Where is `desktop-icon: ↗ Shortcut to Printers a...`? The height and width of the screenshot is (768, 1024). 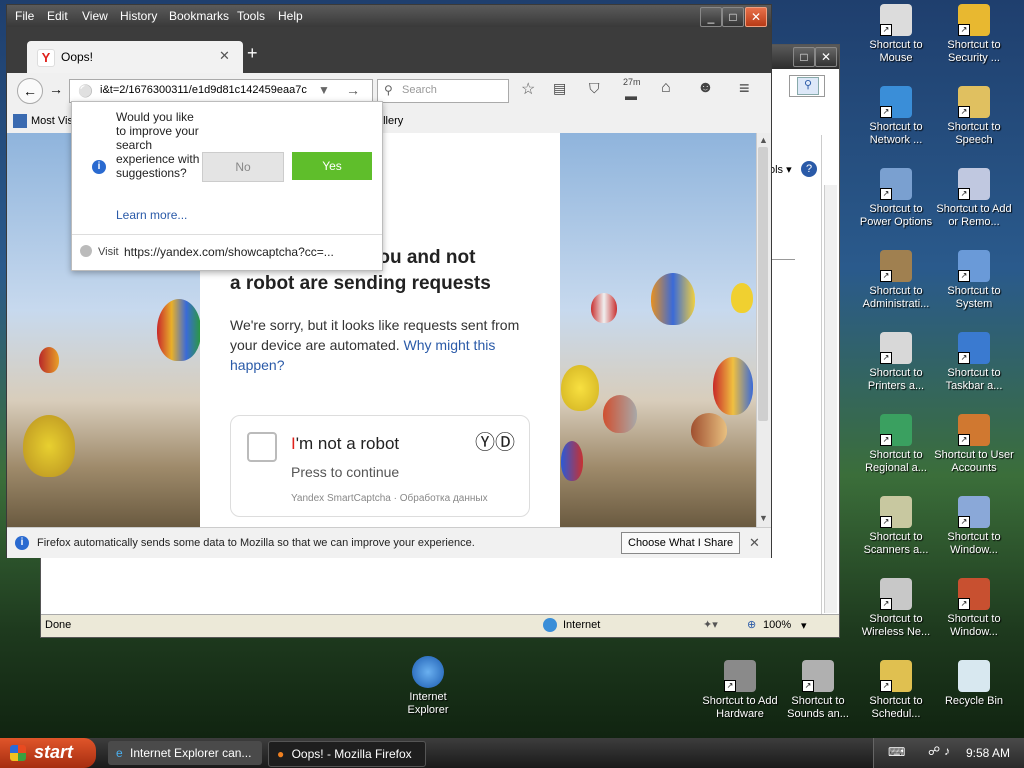
desktop-icon: ↗ Shortcut to Printers a... is located at coordinates (896, 362).